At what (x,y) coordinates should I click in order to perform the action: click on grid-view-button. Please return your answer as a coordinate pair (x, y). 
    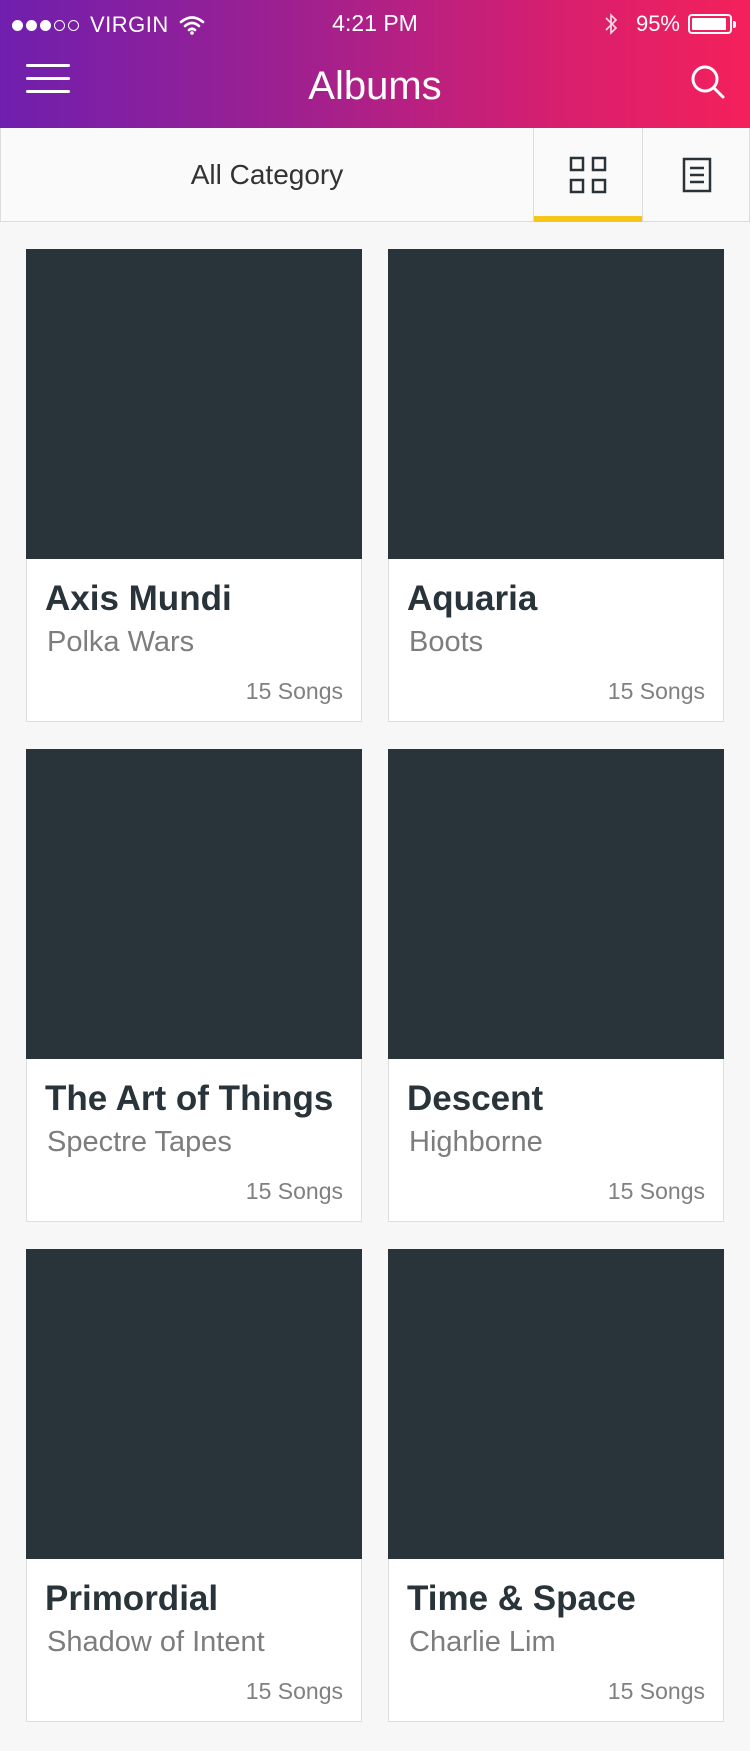
    Looking at the image, I should click on (587, 175).